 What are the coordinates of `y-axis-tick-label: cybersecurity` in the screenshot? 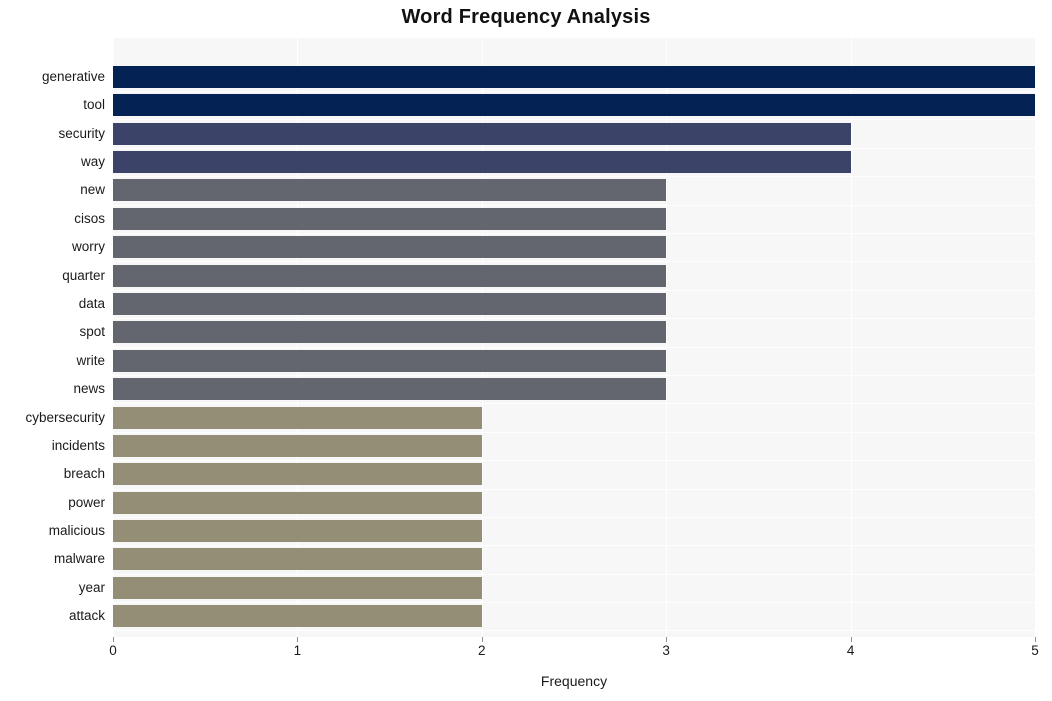 It's located at (65, 417).